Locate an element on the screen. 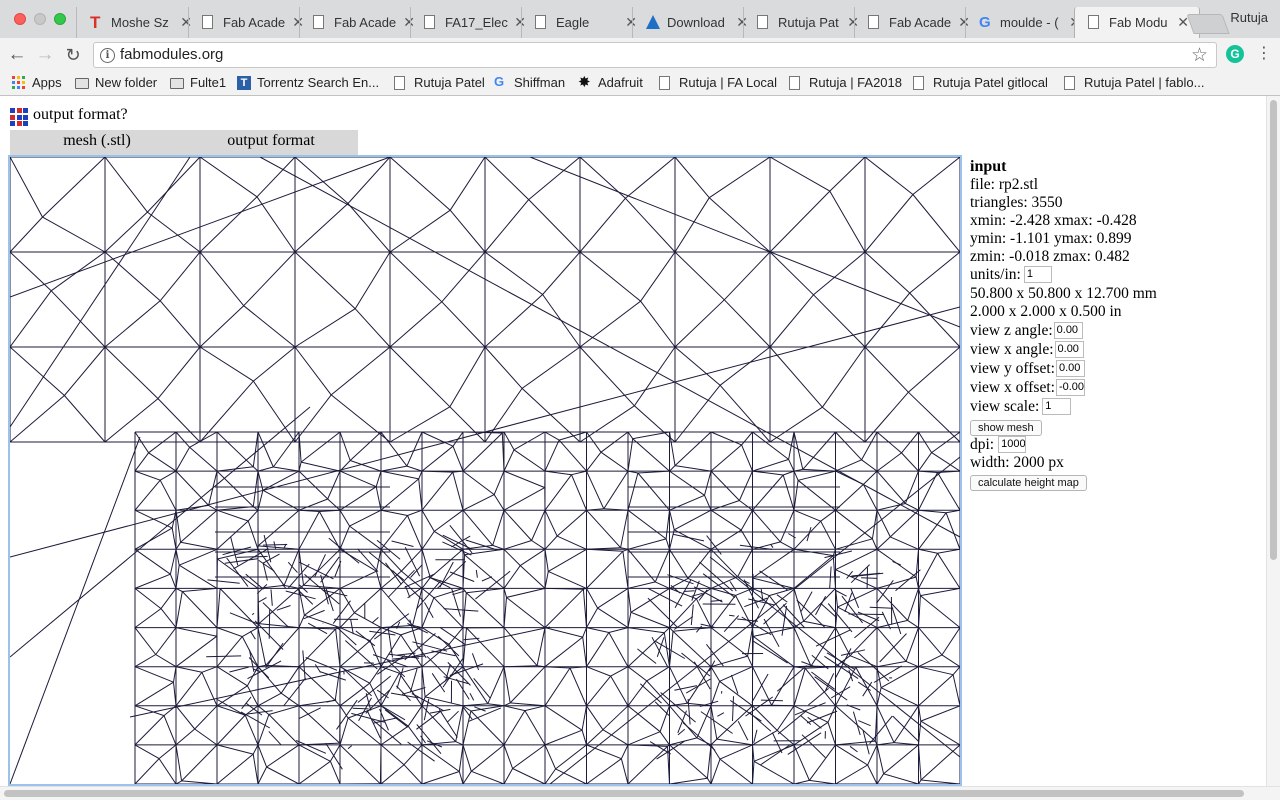 Image resolution: width=1280 pixels, height=800 pixels. browser-tab: Fab Modu ✕ is located at coordinates (1137, 22).